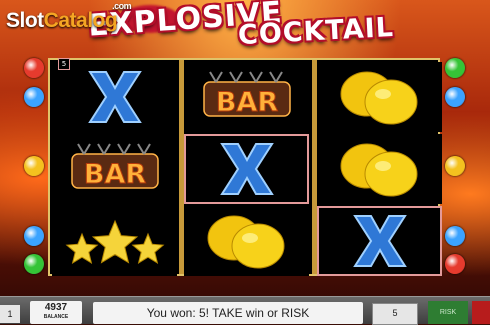  I want to click on watermark-domain: .com, so click(122, 6).